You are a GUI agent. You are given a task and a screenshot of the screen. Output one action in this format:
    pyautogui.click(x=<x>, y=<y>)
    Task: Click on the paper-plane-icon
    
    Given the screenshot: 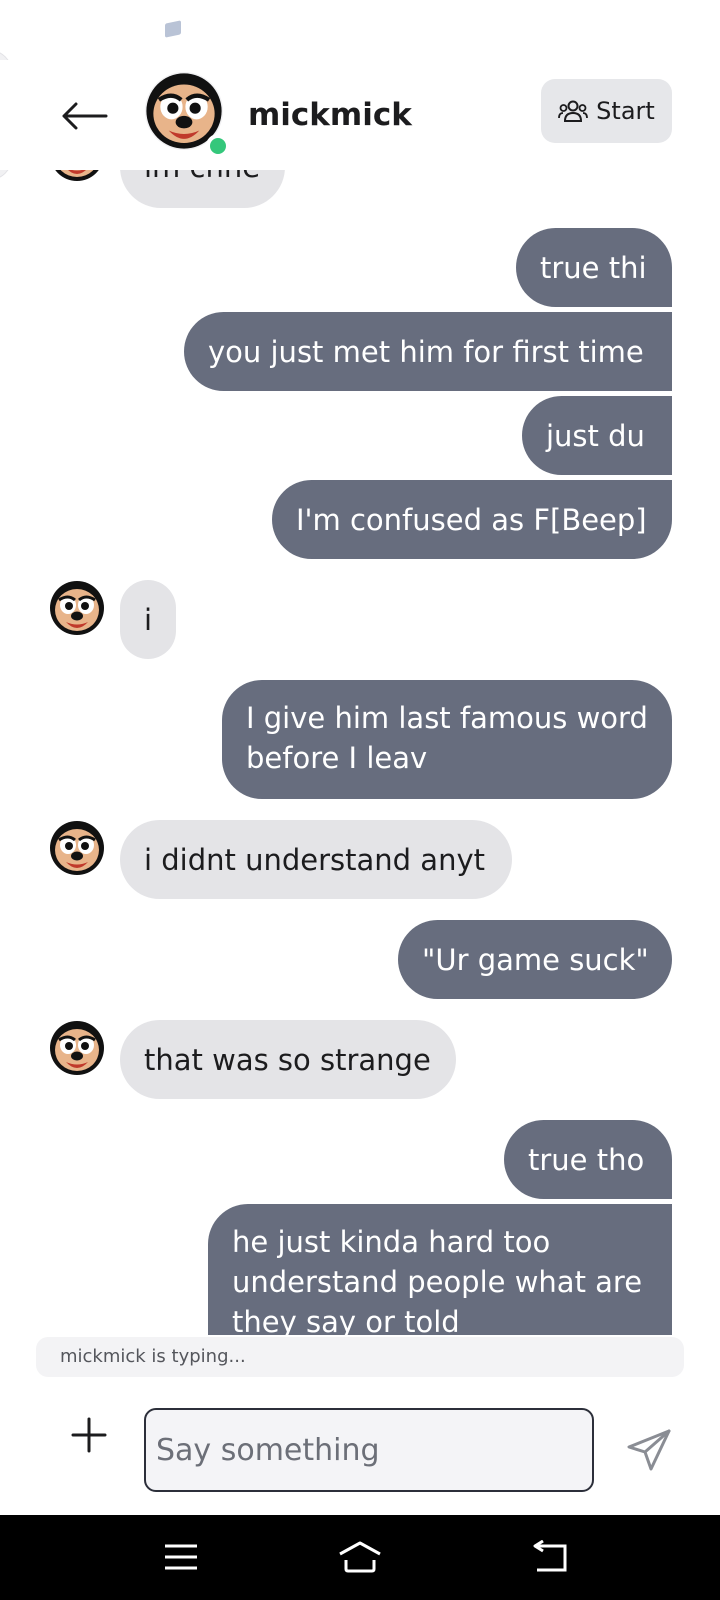 What is the action you would take?
    pyautogui.click(x=649, y=1450)
    